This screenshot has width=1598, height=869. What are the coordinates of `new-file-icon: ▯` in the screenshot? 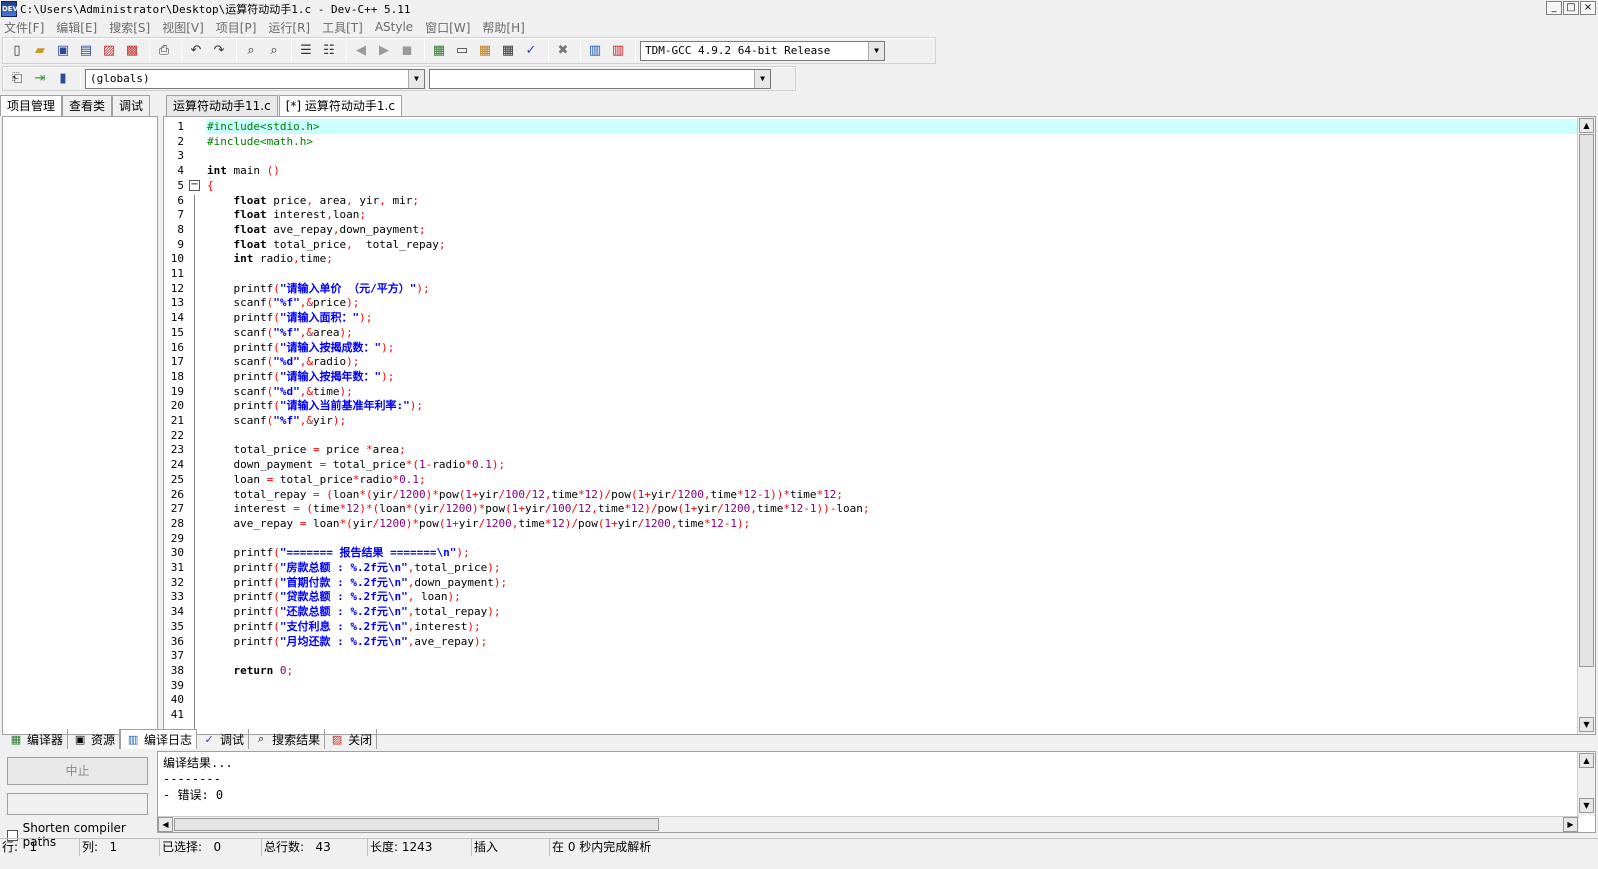 It's located at (17, 51).